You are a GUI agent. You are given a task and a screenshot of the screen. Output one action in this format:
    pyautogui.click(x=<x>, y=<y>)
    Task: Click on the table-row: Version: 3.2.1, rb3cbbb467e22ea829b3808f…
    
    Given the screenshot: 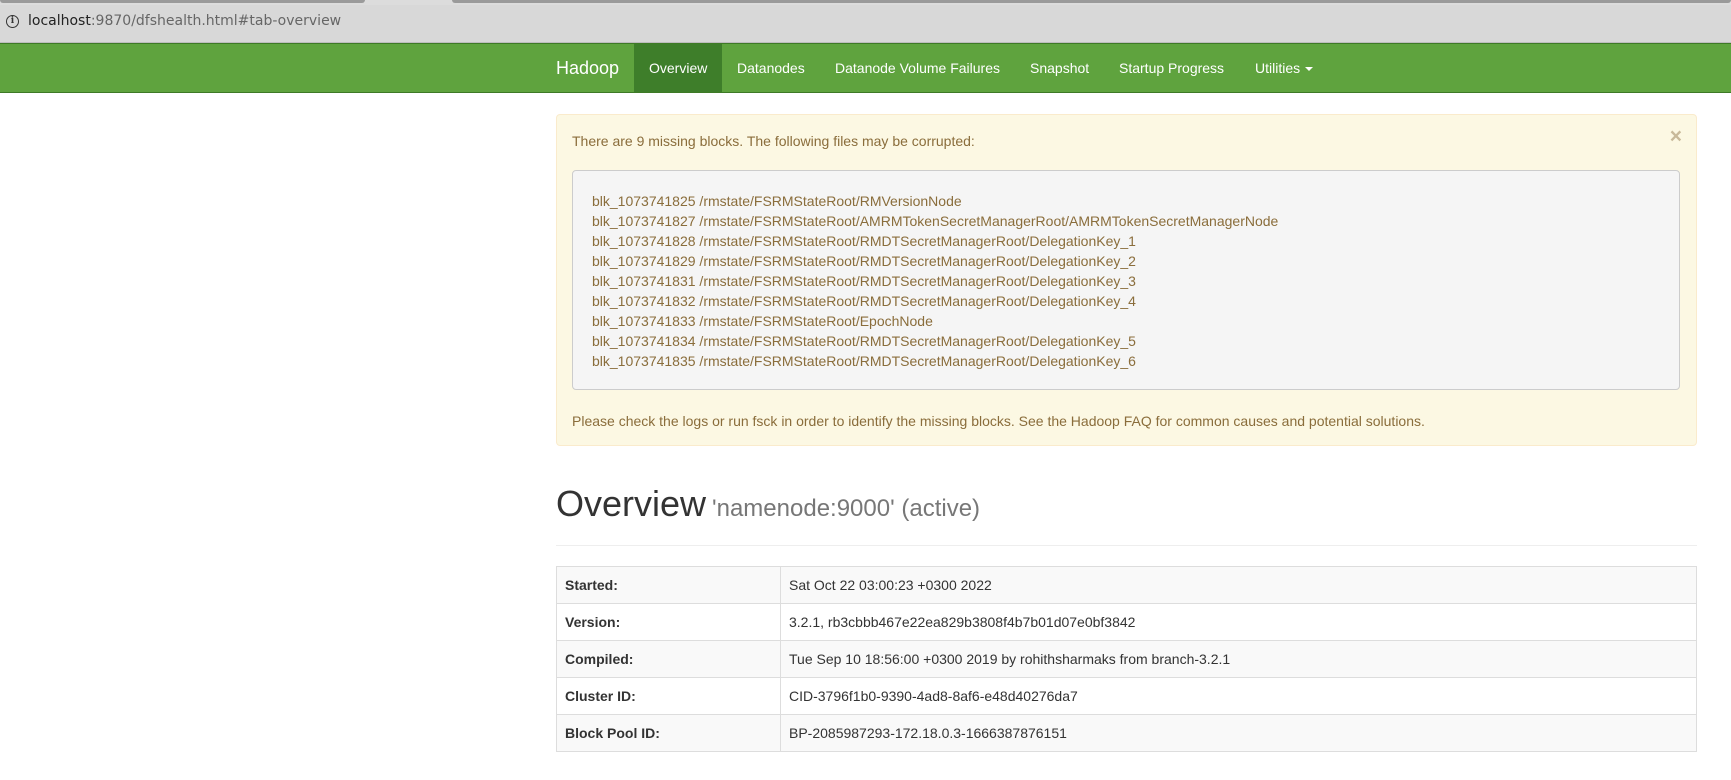 What is the action you would take?
    pyautogui.click(x=1126, y=622)
    